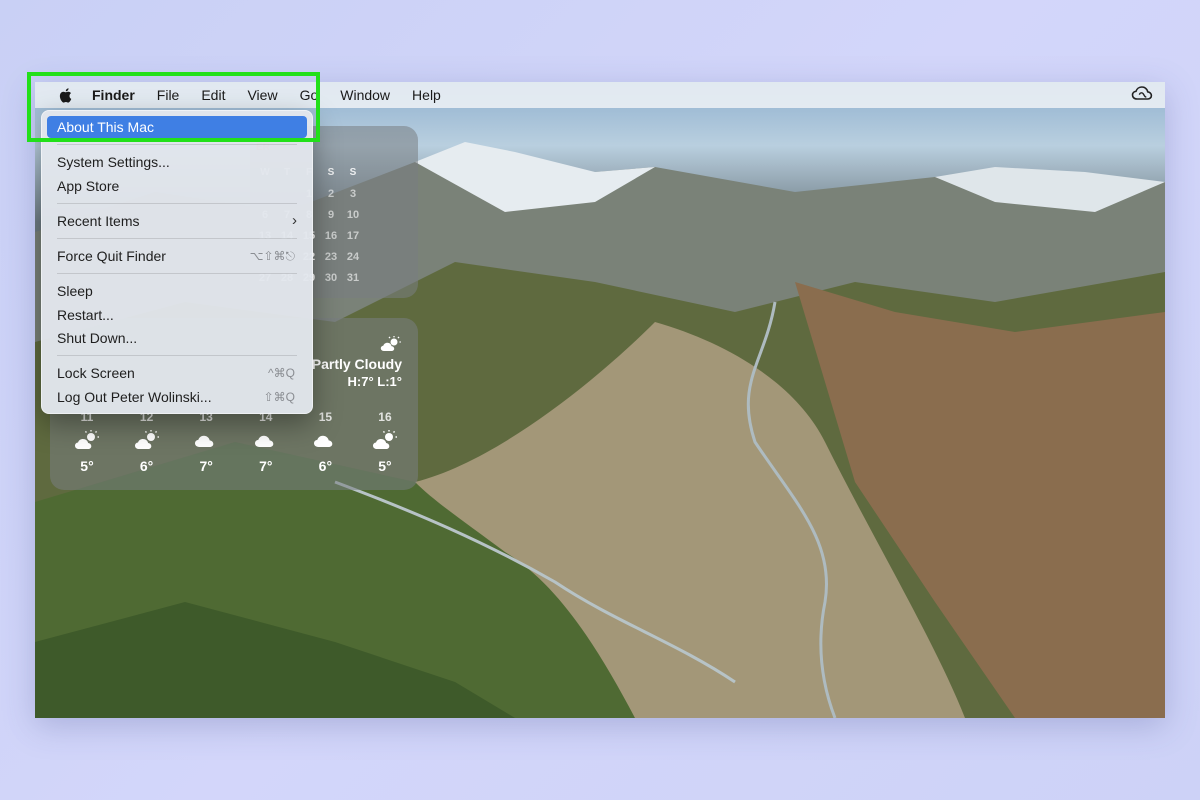  What do you see at coordinates (331, 256) in the screenshot?
I see `calendar-day: 23` at bounding box center [331, 256].